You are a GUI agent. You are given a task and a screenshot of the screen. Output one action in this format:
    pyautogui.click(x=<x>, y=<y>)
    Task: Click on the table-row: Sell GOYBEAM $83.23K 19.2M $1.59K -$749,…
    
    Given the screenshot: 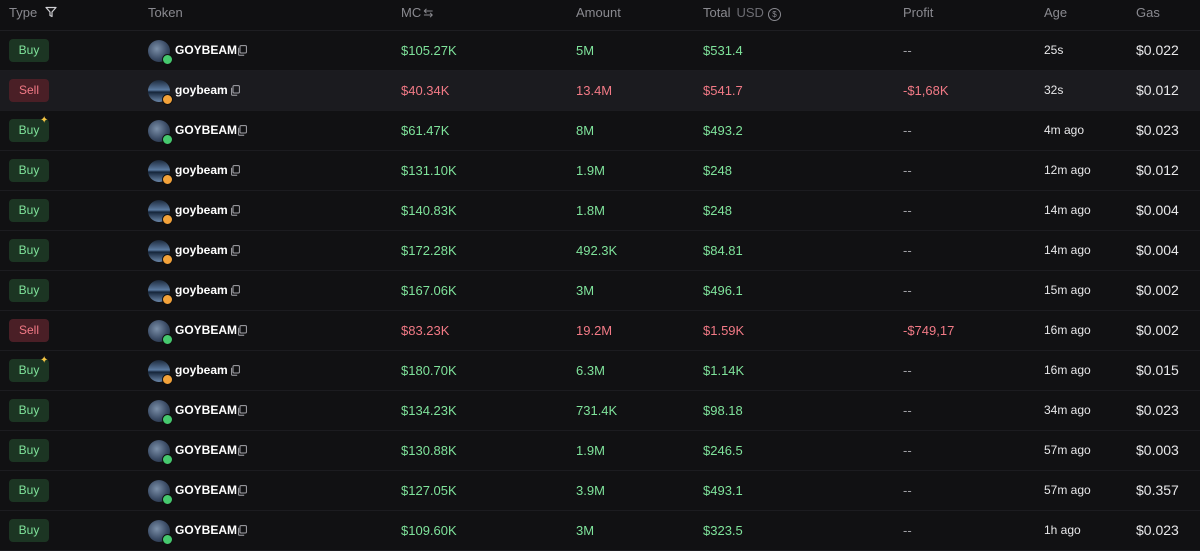 What is the action you would take?
    pyautogui.click(x=600, y=331)
    